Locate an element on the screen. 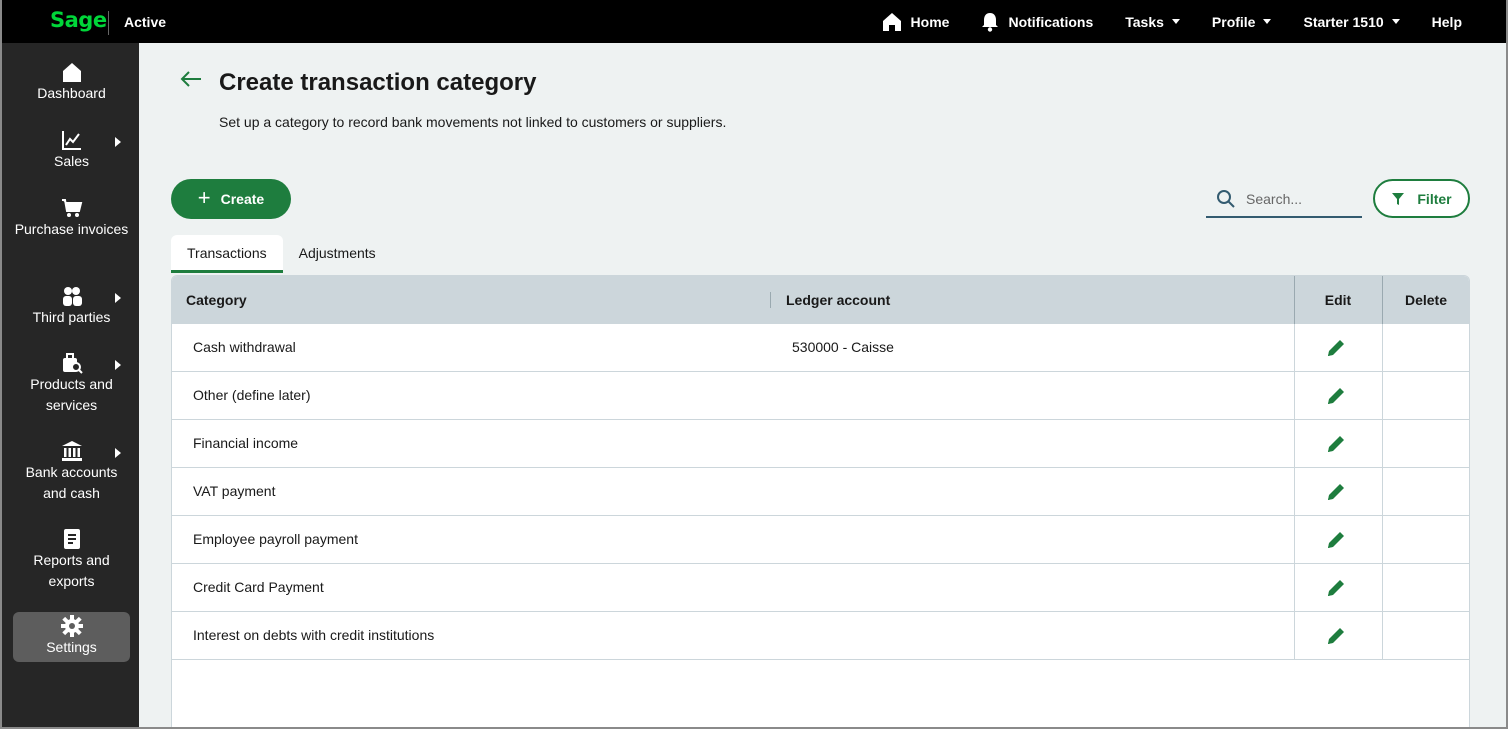 Image resolution: width=1508 pixels, height=729 pixels. search-icon is located at coordinates (1226, 198).